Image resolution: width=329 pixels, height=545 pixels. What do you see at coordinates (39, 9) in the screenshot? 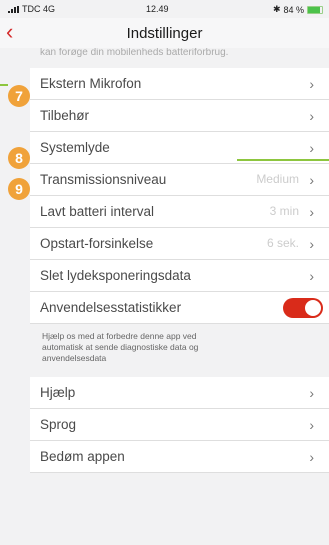
I see `carrier-label: TDC 4G` at bounding box center [39, 9].